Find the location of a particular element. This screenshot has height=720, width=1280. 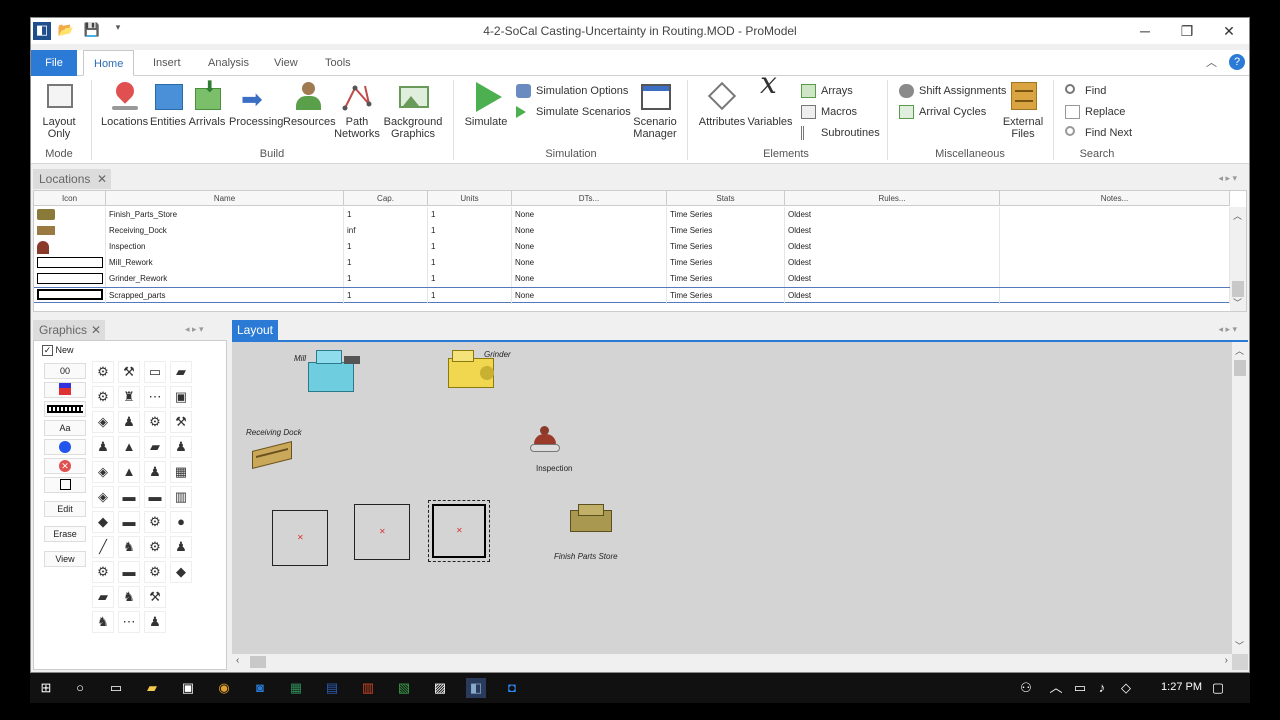

simulation-options-button: Simulation Options is located at coordinates (572, 91).